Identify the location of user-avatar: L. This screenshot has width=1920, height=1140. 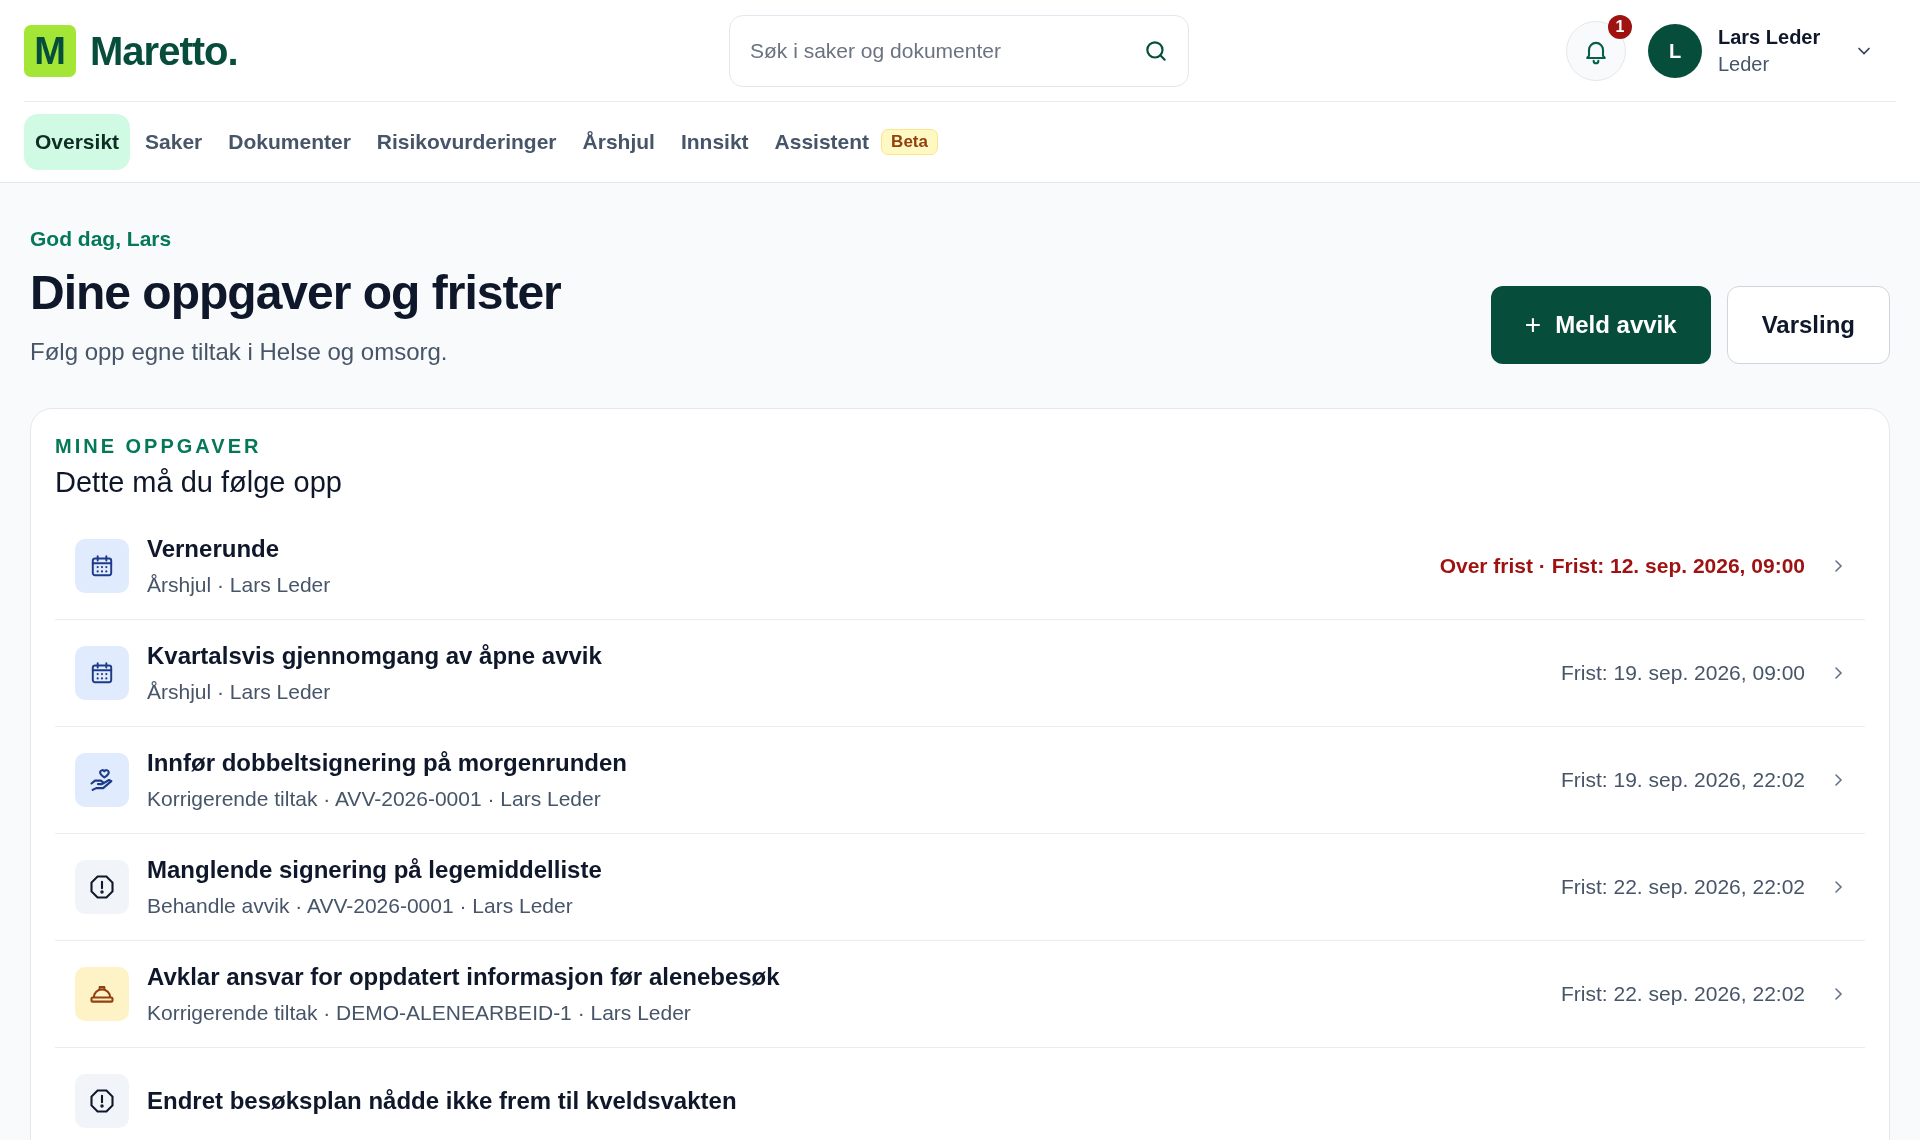
(1675, 51).